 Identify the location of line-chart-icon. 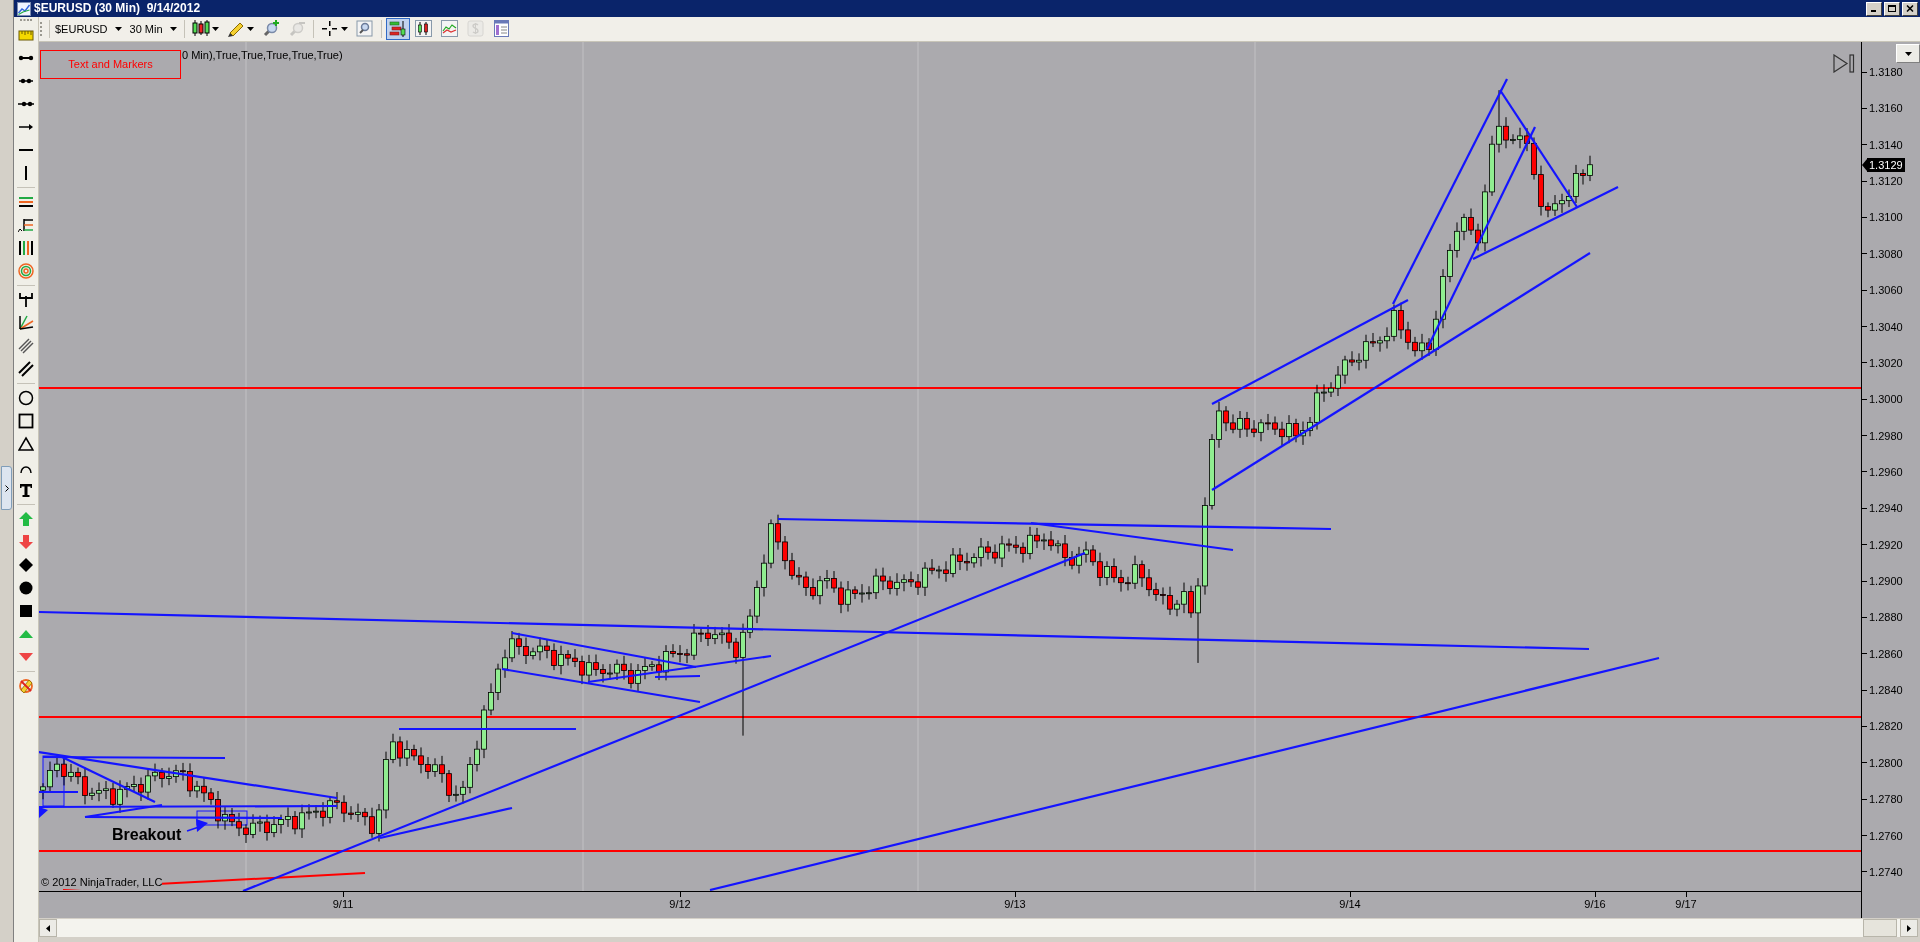
(449, 29).